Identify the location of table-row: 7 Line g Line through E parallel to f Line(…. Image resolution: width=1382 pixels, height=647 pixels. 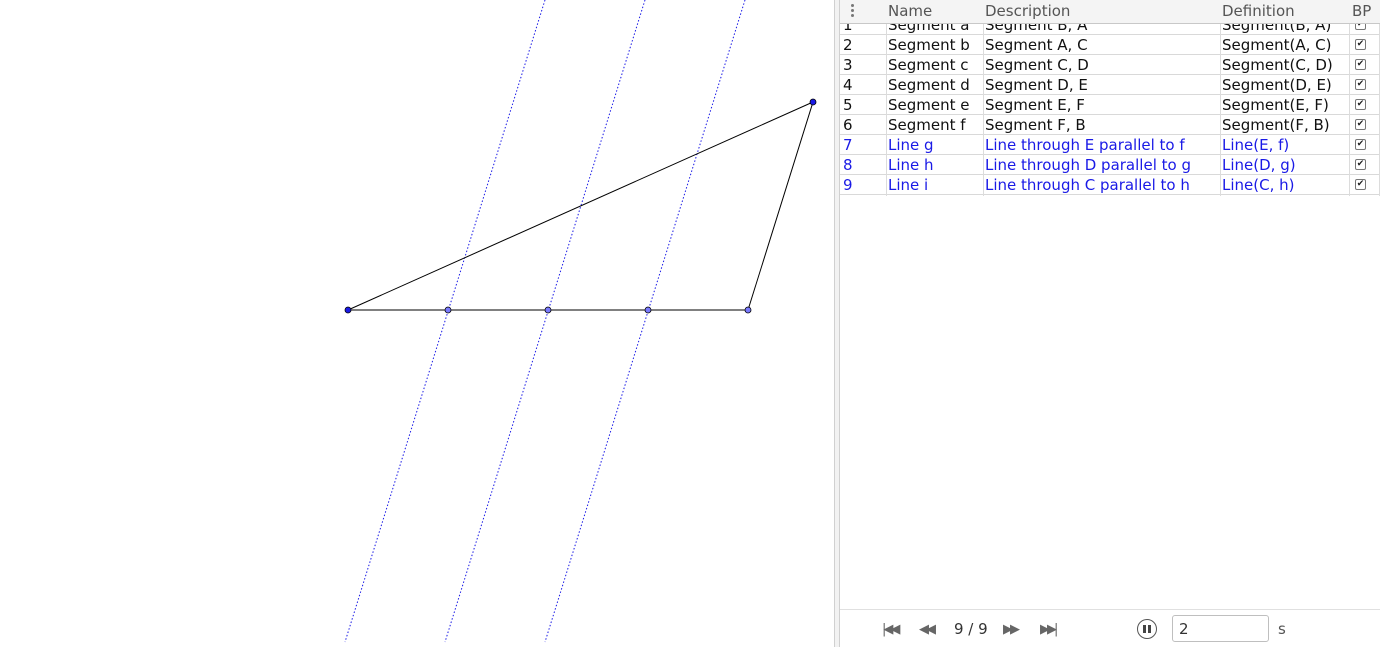
(1110, 145).